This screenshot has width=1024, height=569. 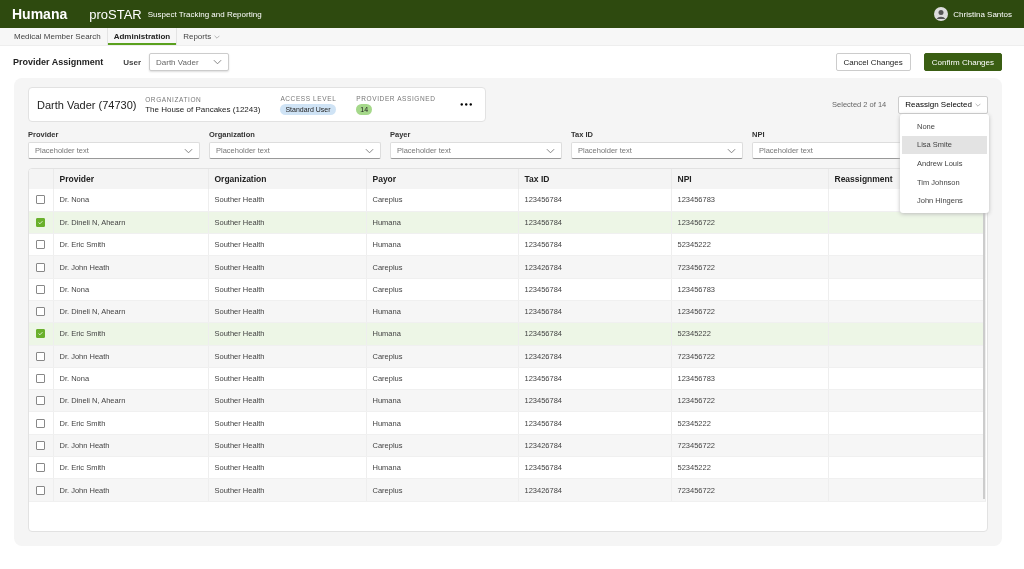 What do you see at coordinates (943, 104) in the screenshot?
I see `reassign-button: Reassign Selected` at bounding box center [943, 104].